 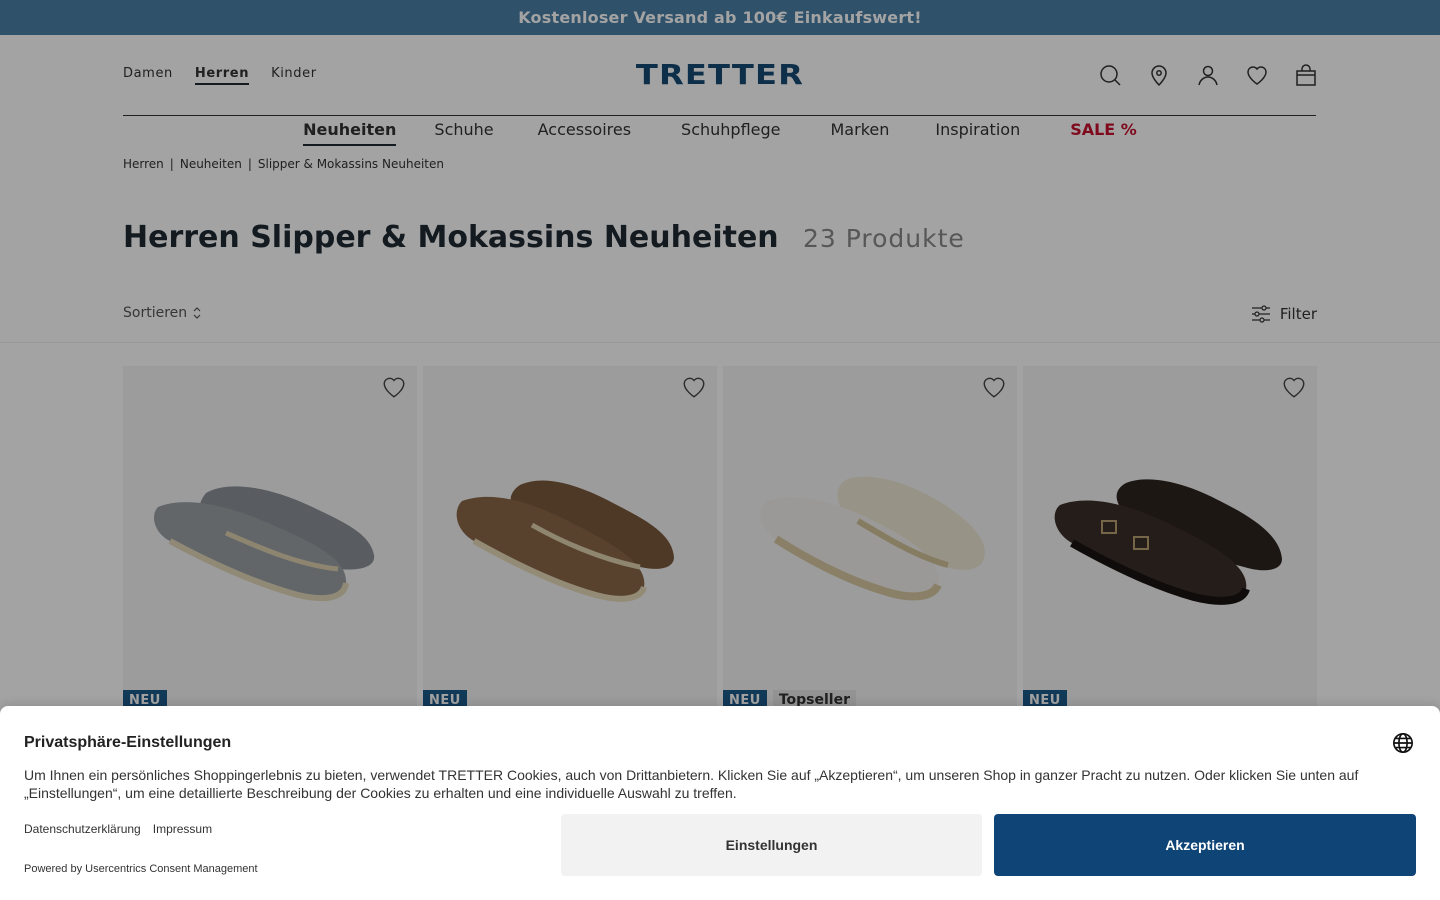 I want to click on product-image-dark-brown-monk-shoe, so click(x=1170, y=551).